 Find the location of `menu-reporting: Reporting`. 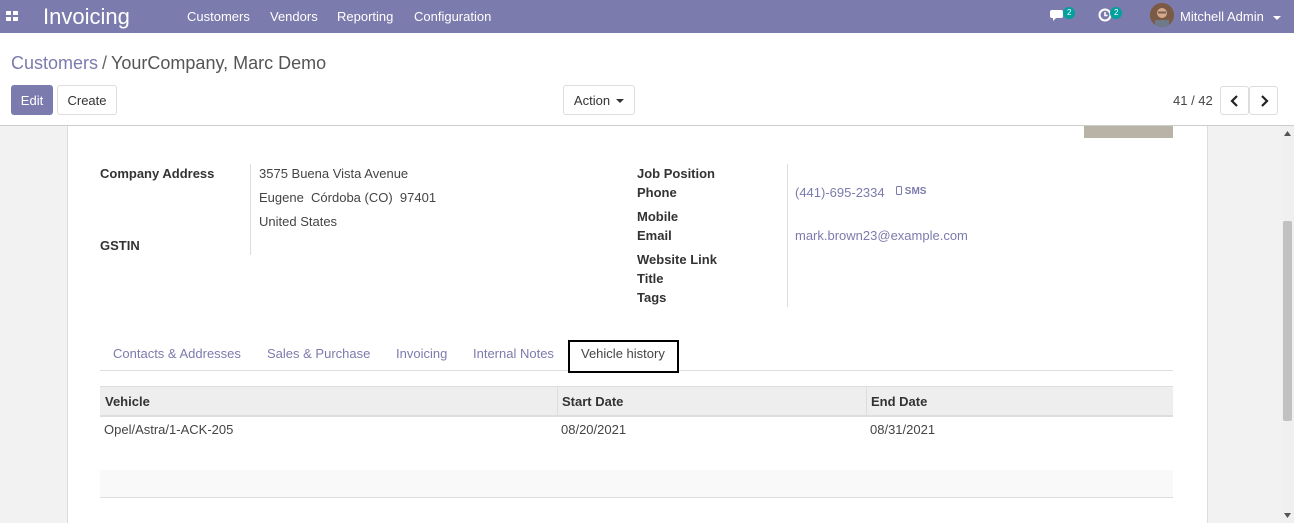

menu-reporting: Reporting is located at coordinates (365, 16).